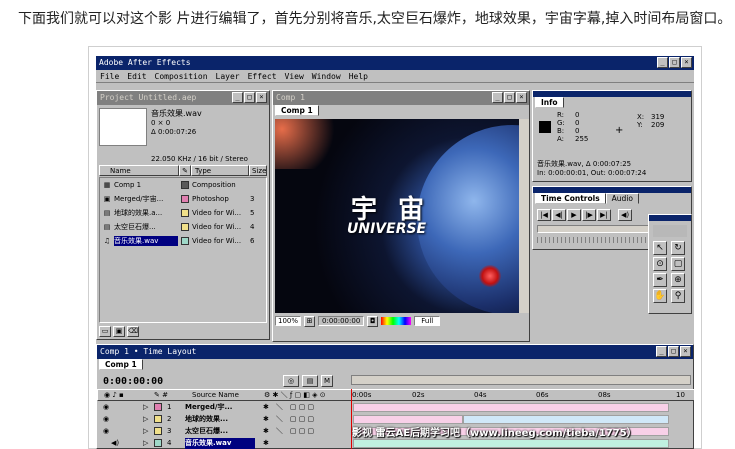 Image resolution: width=735 pixels, height=449 pixels. I want to click on table-row: ◉ ▷ 1 Merged/宇... ✱ ＼ ▢ ▢ ▢, so click(395, 407).